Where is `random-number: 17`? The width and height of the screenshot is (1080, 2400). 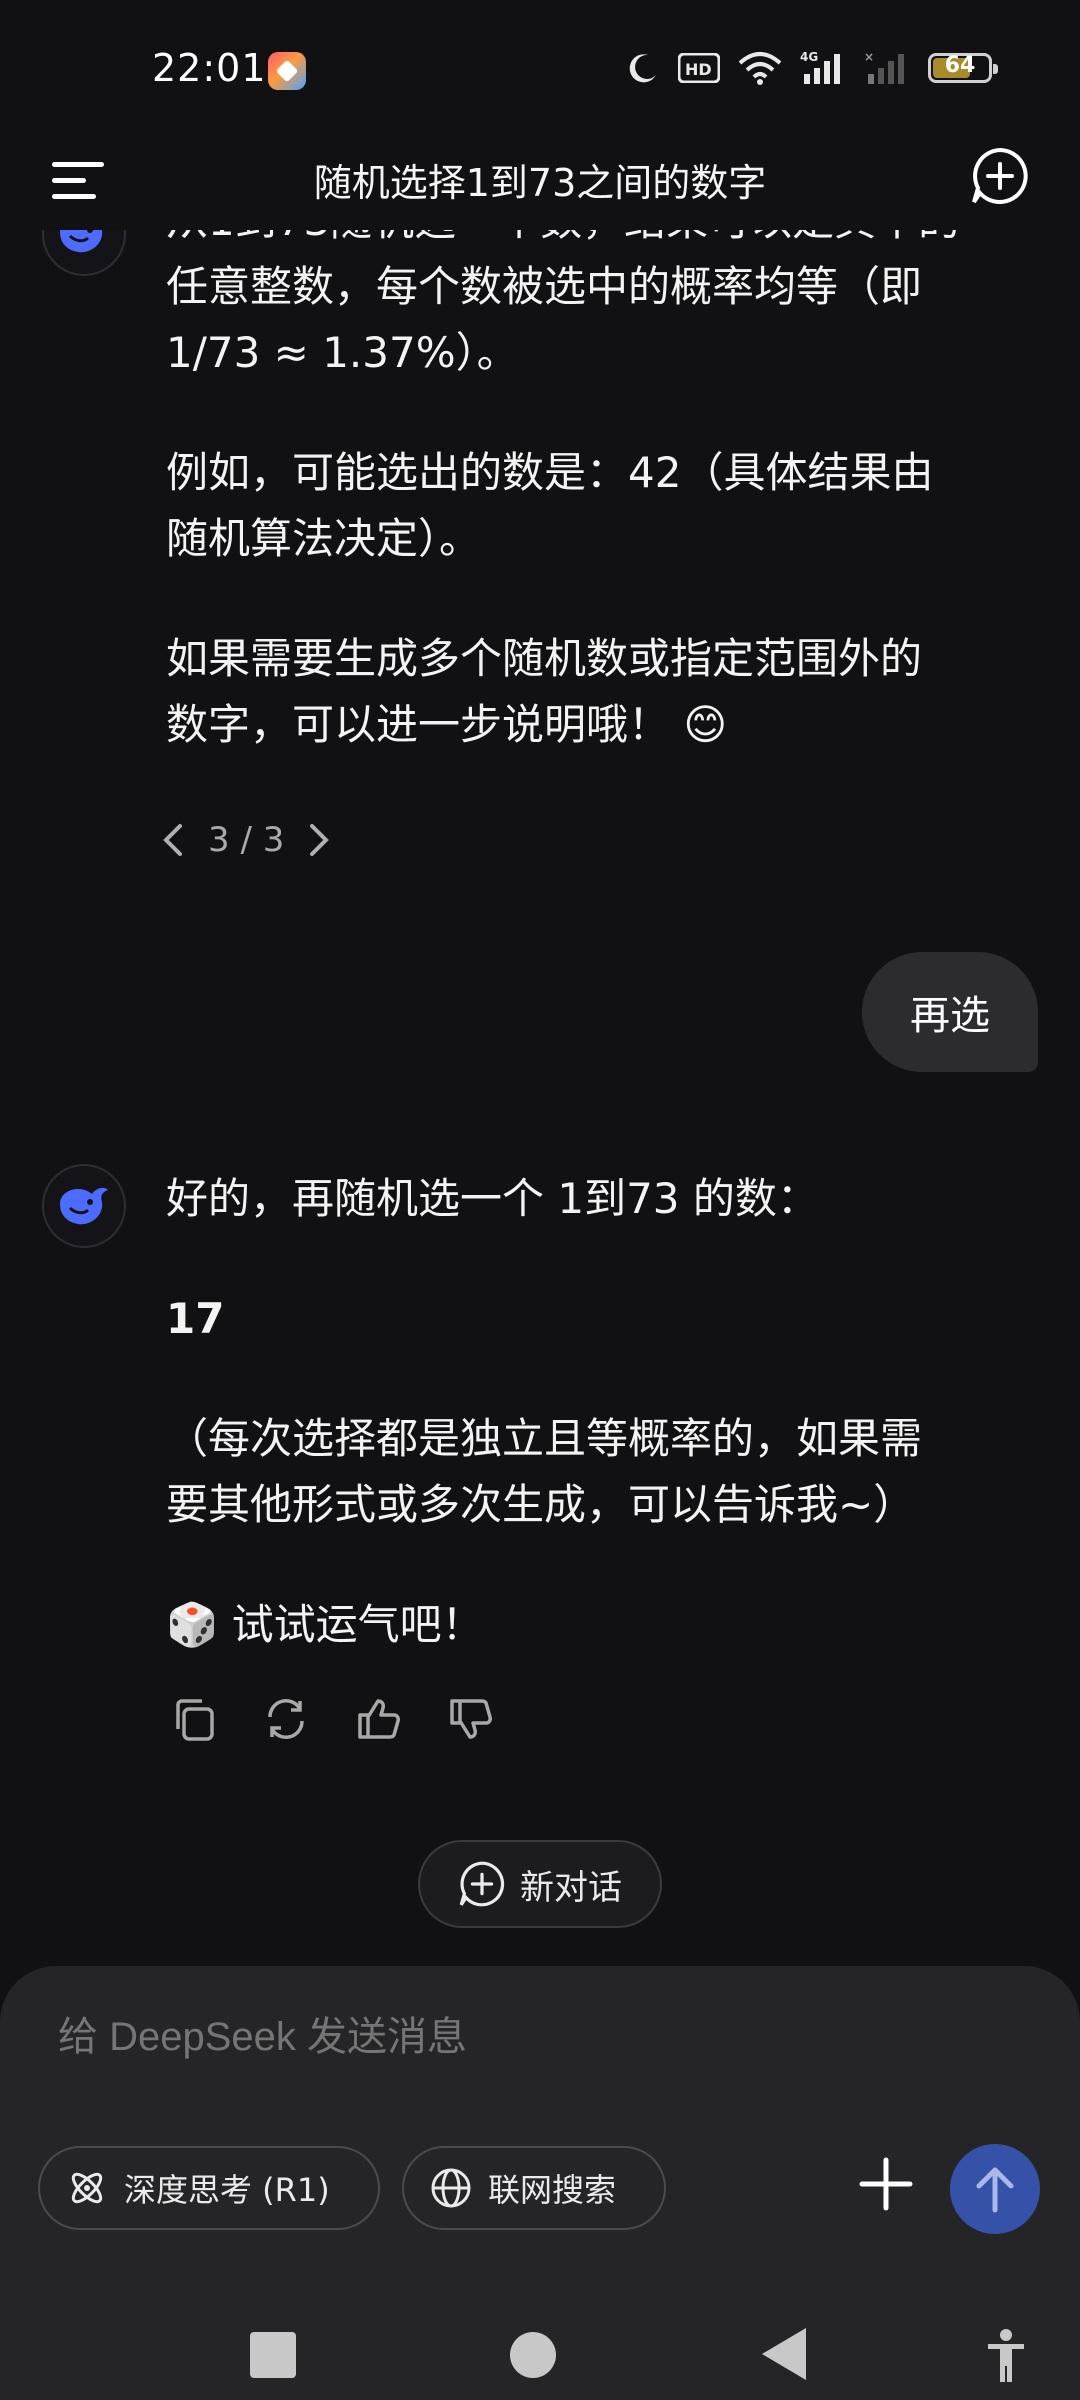
random-number: 17 is located at coordinates (195, 1318).